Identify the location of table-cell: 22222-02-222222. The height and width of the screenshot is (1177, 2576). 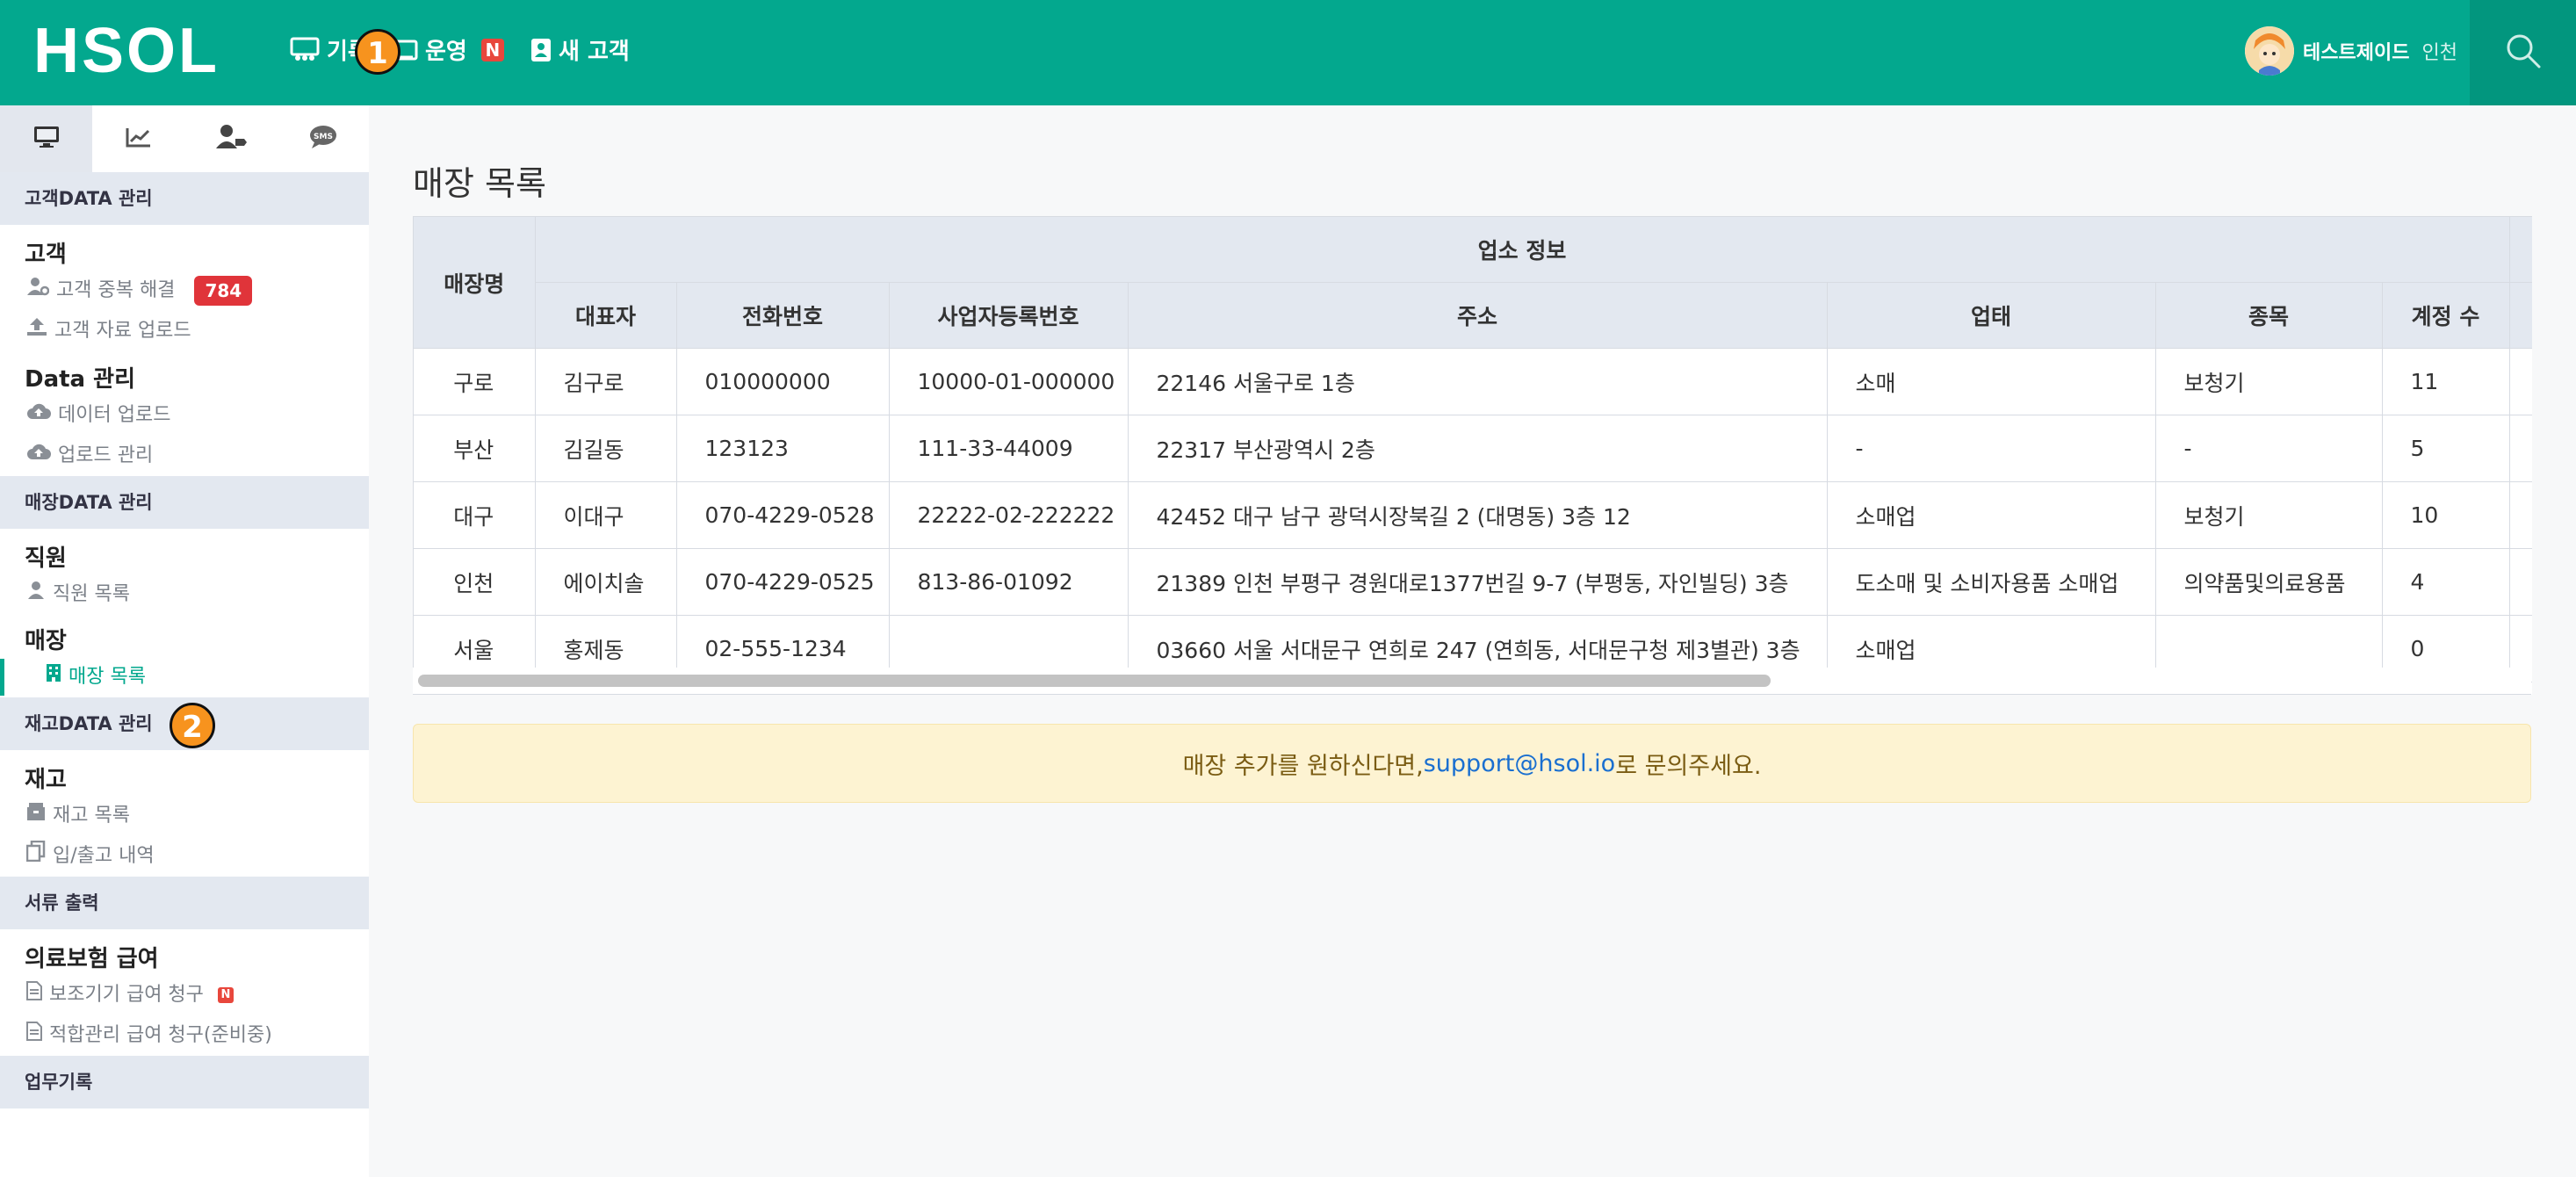
(1009, 515).